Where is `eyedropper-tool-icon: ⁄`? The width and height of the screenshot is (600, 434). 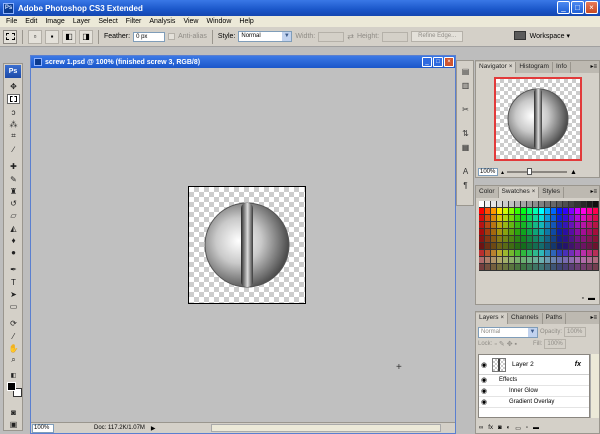
eyedropper-tool-icon: ⁄ is located at coordinates (13, 336).